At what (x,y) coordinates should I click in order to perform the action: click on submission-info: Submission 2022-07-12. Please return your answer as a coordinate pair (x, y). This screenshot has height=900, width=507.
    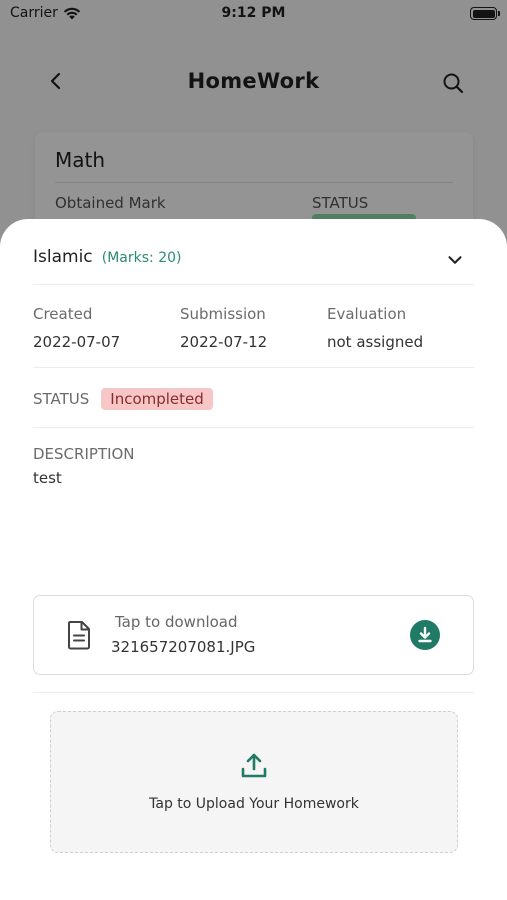
    Looking at the image, I should click on (223, 328).